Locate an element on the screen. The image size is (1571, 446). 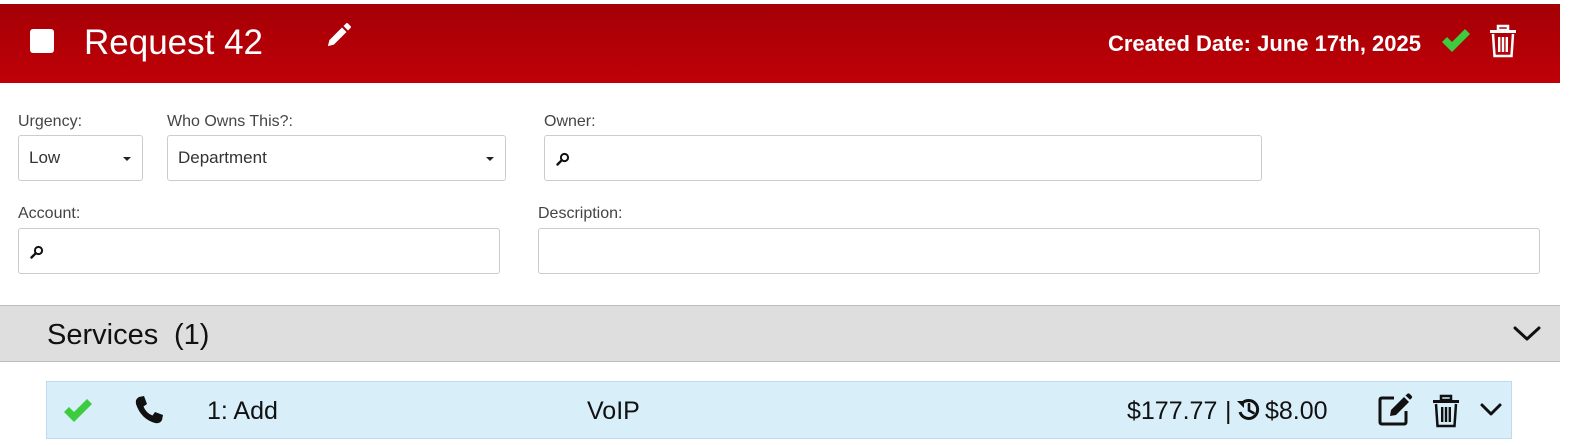
trash-icon is located at coordinates (1446, 411).